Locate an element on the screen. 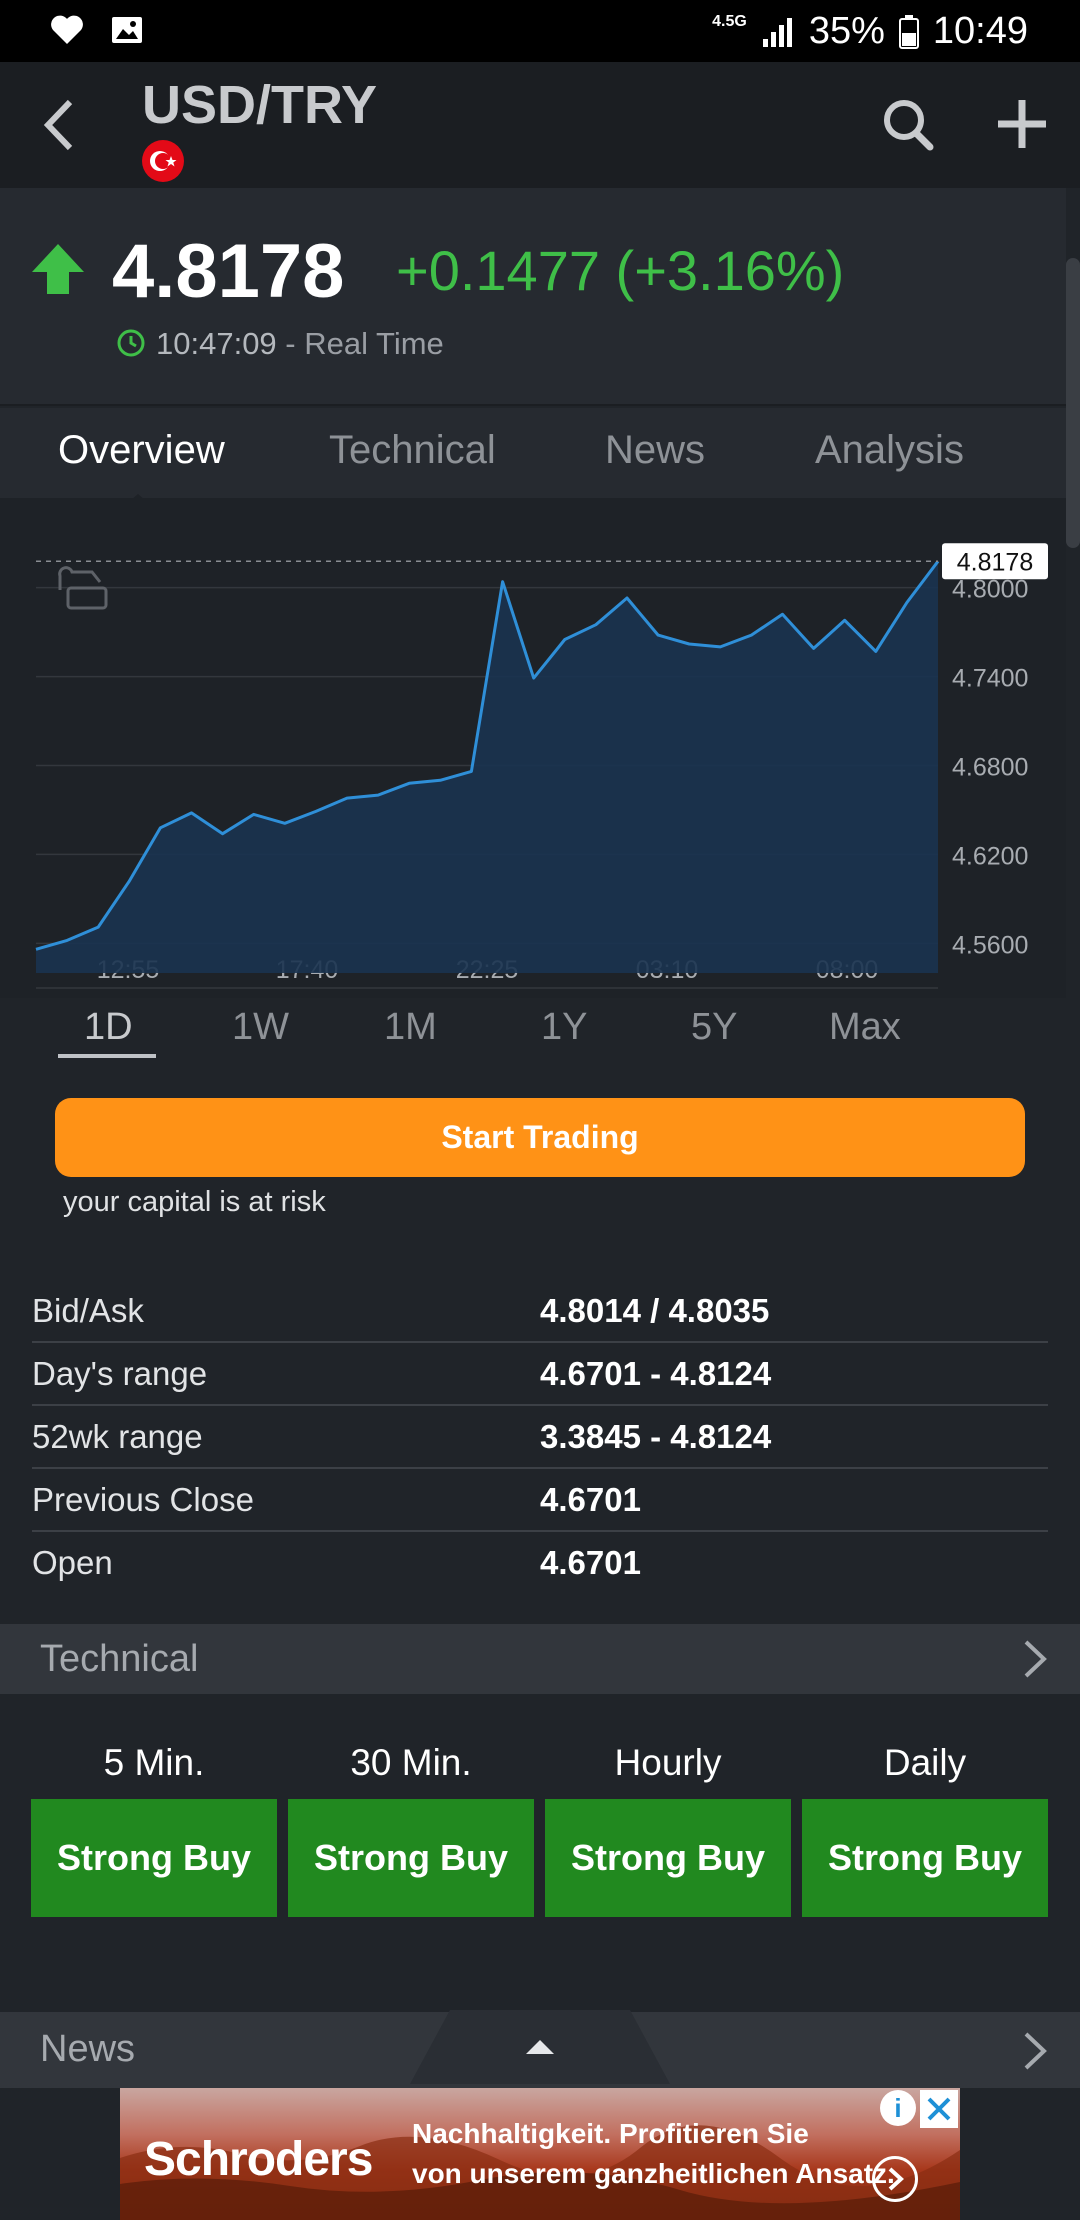 The height and width of the screenshot is (2220, 1080). ad-info-button: i is located at coordinates (898, 2108).